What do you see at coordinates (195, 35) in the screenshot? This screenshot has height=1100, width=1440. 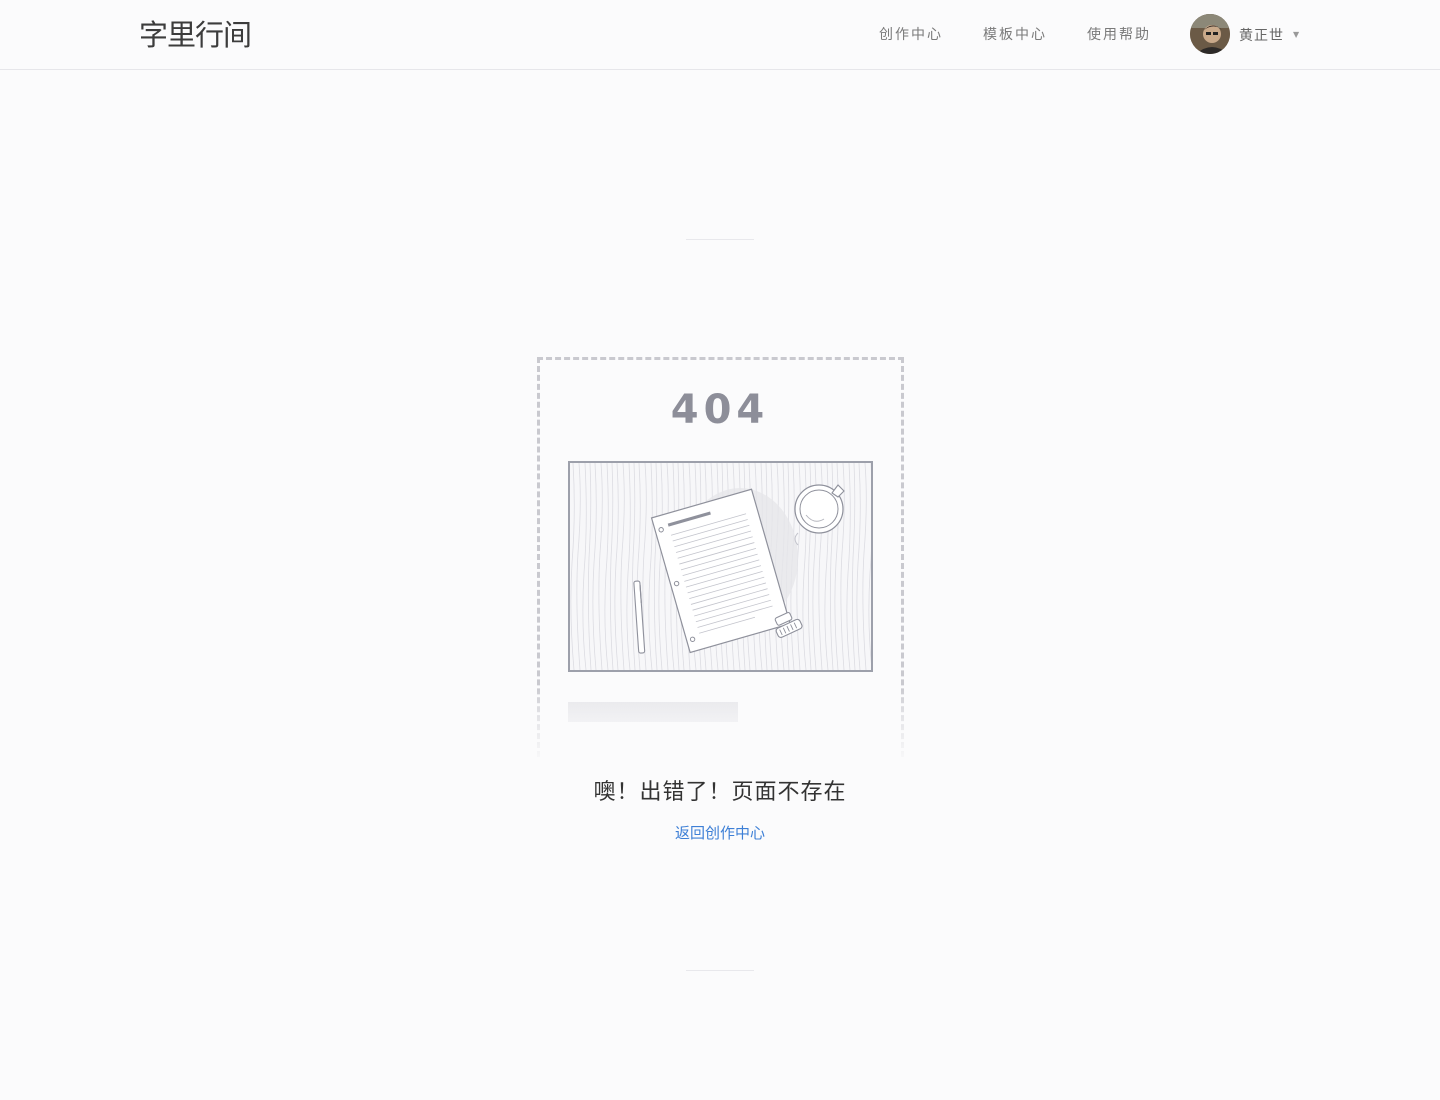 I see `site-logo: 字里行间` at bounding box center [195, 35].